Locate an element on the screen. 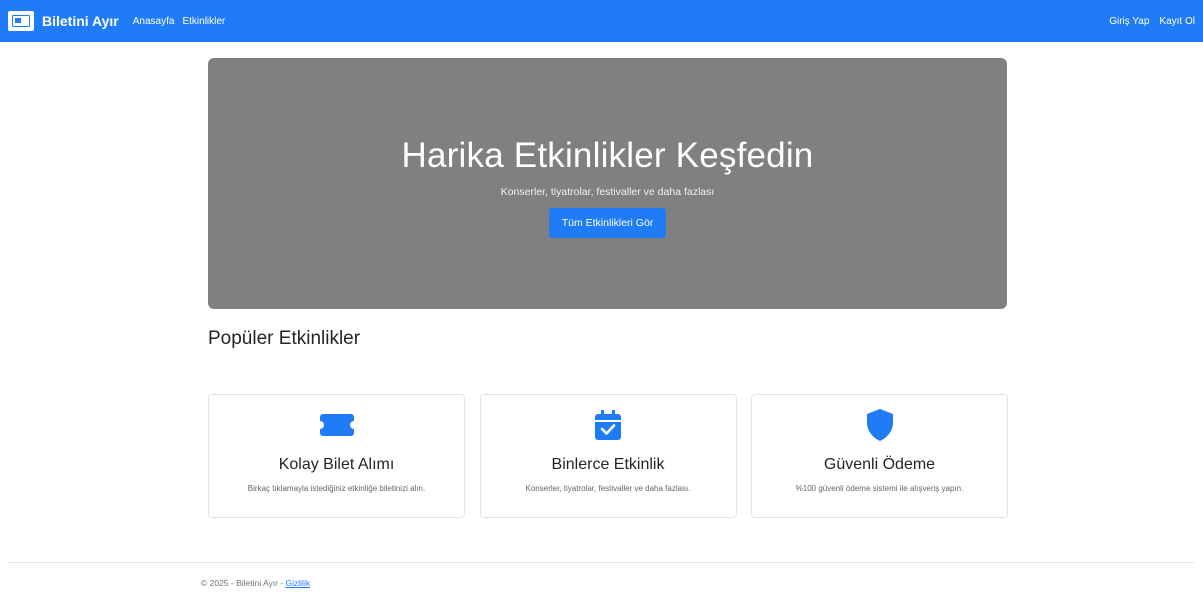 The image size is (1203, 597). feature-card-title: Güvenli Ödeme is located at coordinates (879, 464).